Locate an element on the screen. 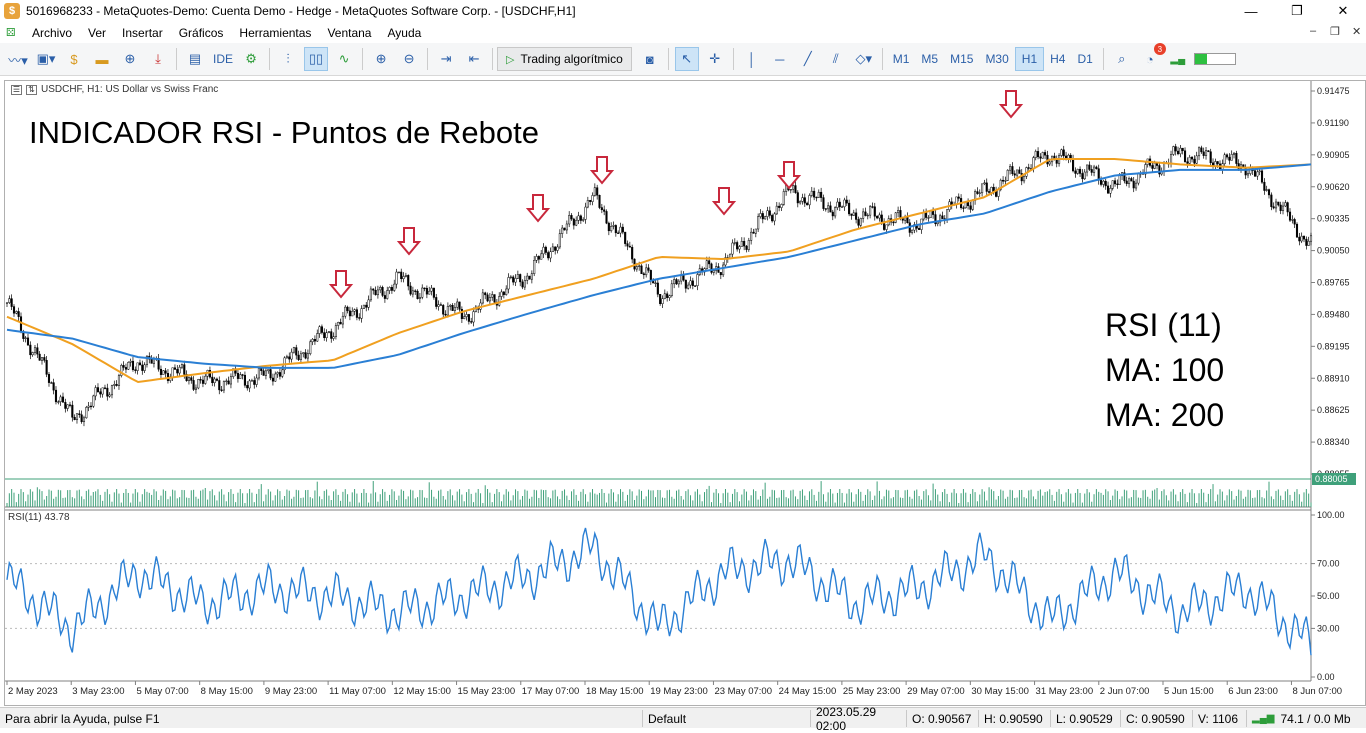  navigator-button: ▬ is located at coordinates (102, 59).